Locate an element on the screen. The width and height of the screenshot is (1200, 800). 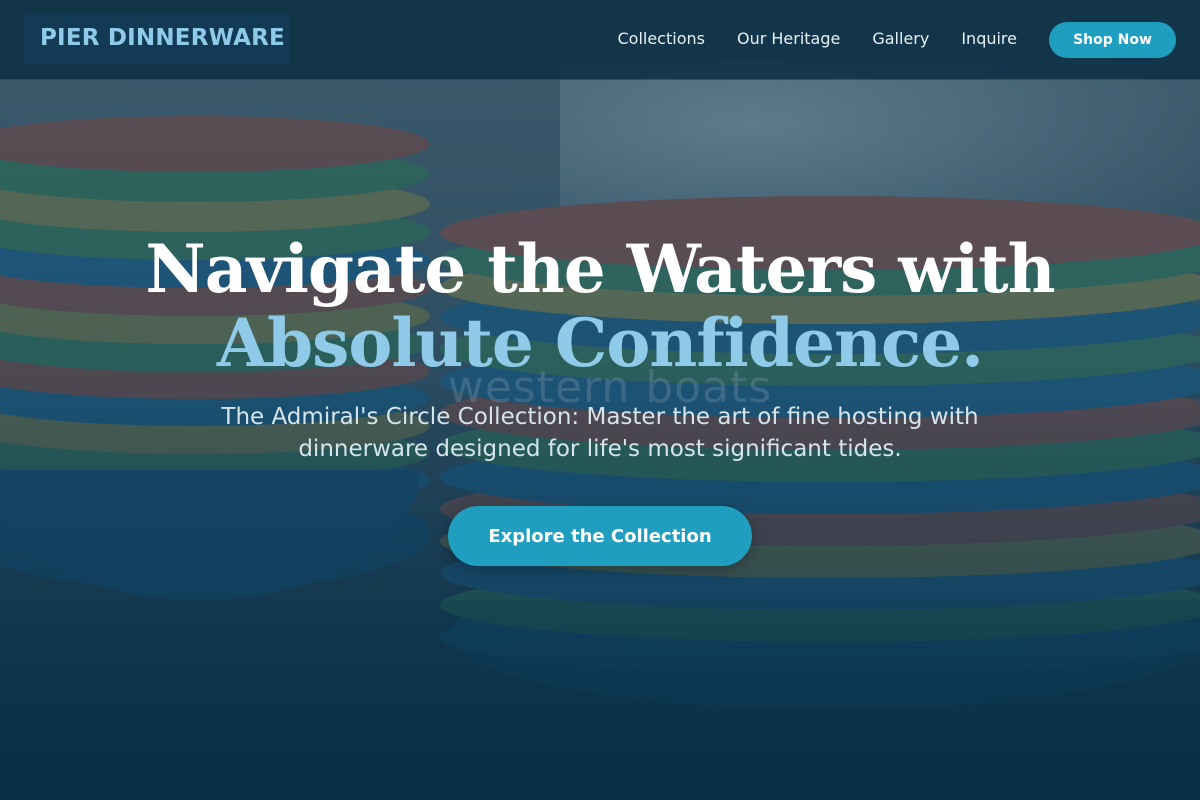
shop-now-button: Shop Now is located at coordinates (1112, 40).